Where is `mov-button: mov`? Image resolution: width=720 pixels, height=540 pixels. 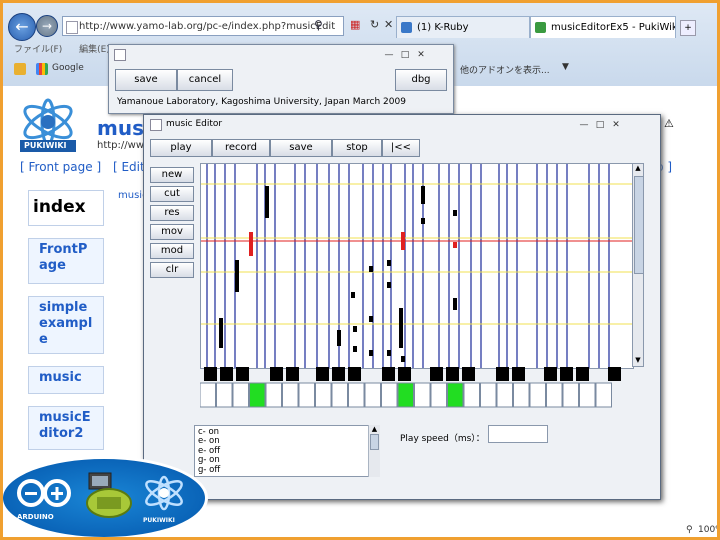
mov-button: mov is located at coordinates (172, 232).